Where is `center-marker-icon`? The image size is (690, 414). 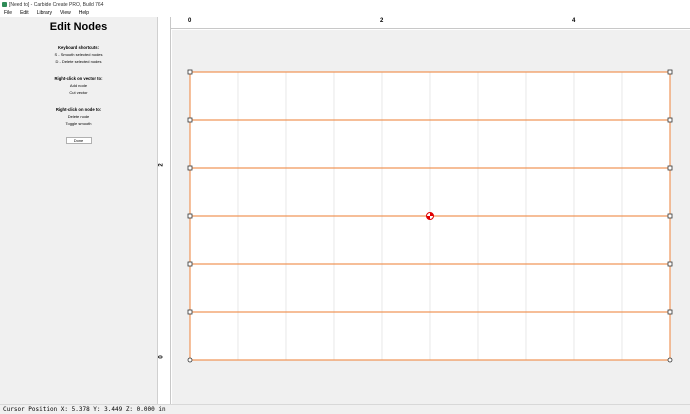 center-marker-icon is located at coordinates (430, 216).